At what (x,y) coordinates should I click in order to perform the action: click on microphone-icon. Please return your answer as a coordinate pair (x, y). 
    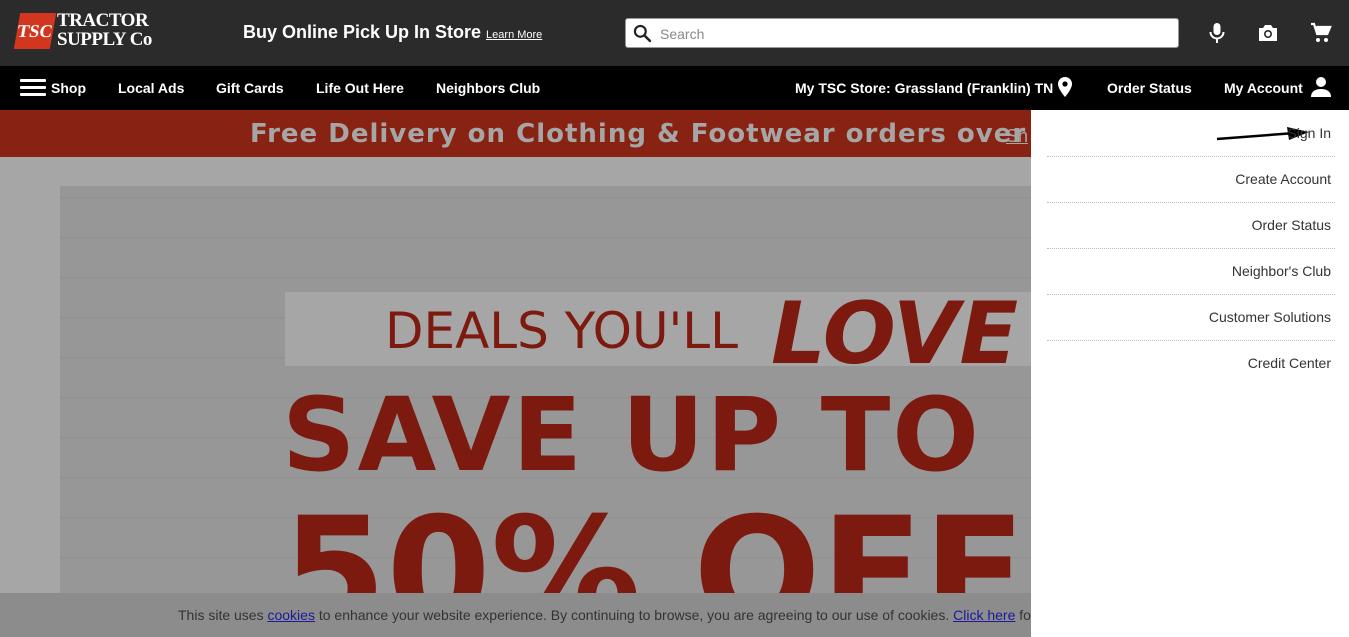
    Looking at the image, I should click on (1217, 33).